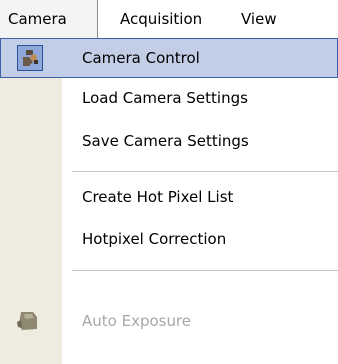 The height and width of the screenshot is (364, 338). What do you see at coordinates (158, 197) in the screenshot?
I see `menu-item-label: Create Hot Pixel List` at bounding box center [158, 197].